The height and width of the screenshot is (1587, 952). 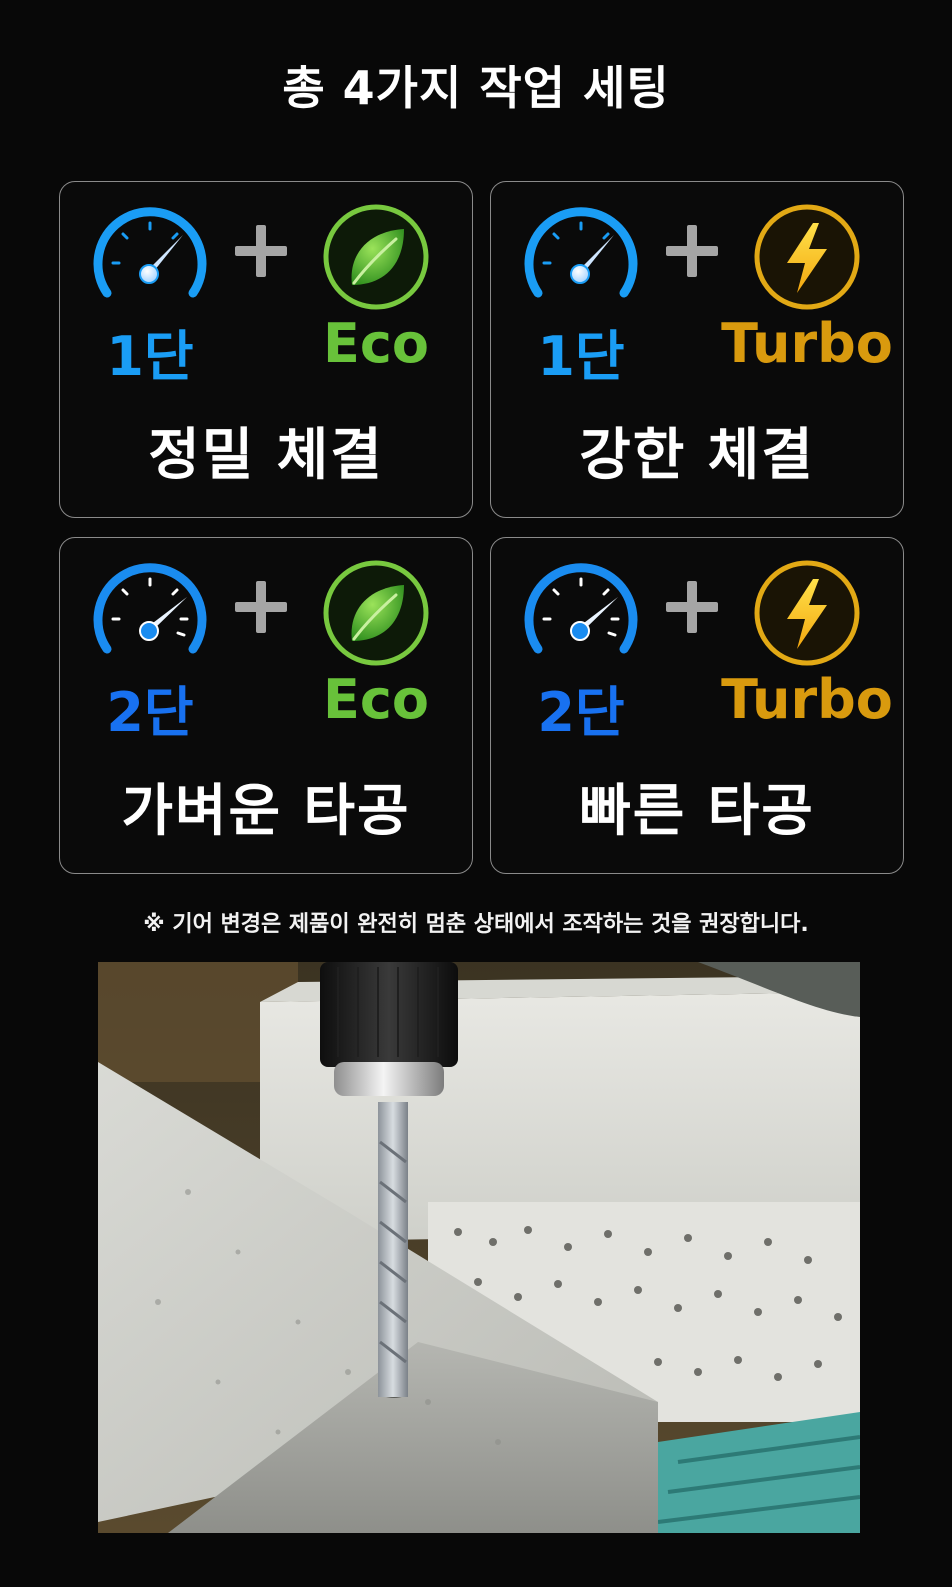 What do you see at coordinates (697, 705) in the screenshot?
I see `setting-card-4: 2단 Turbo 빠른 타공` at bounding box center [697, 705].